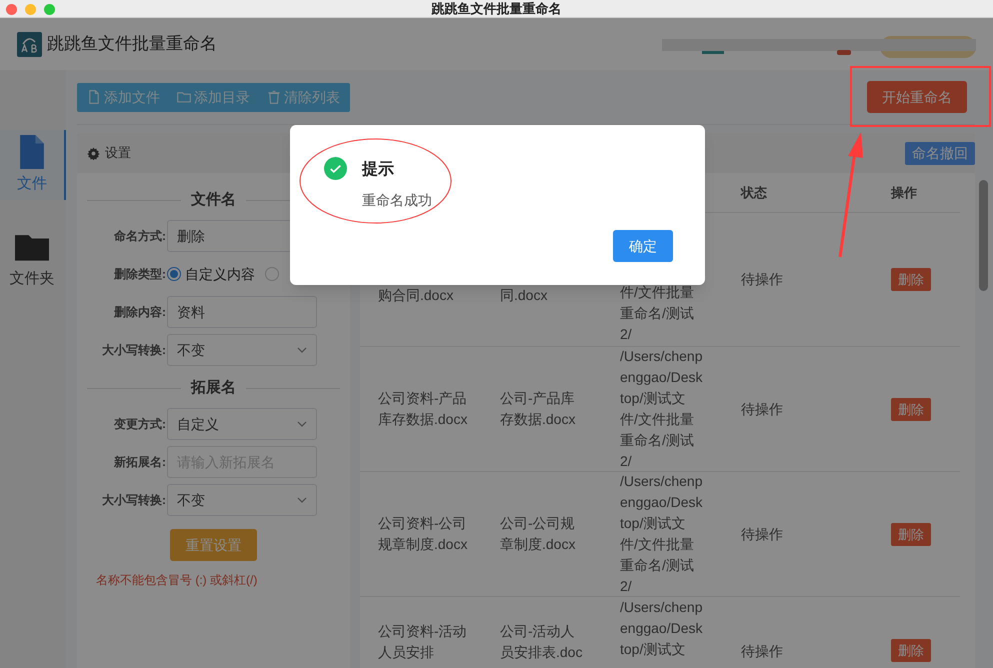  Describe the element at coordinates (983, 235) in the screenshot. I see `scrollbar` at that location.